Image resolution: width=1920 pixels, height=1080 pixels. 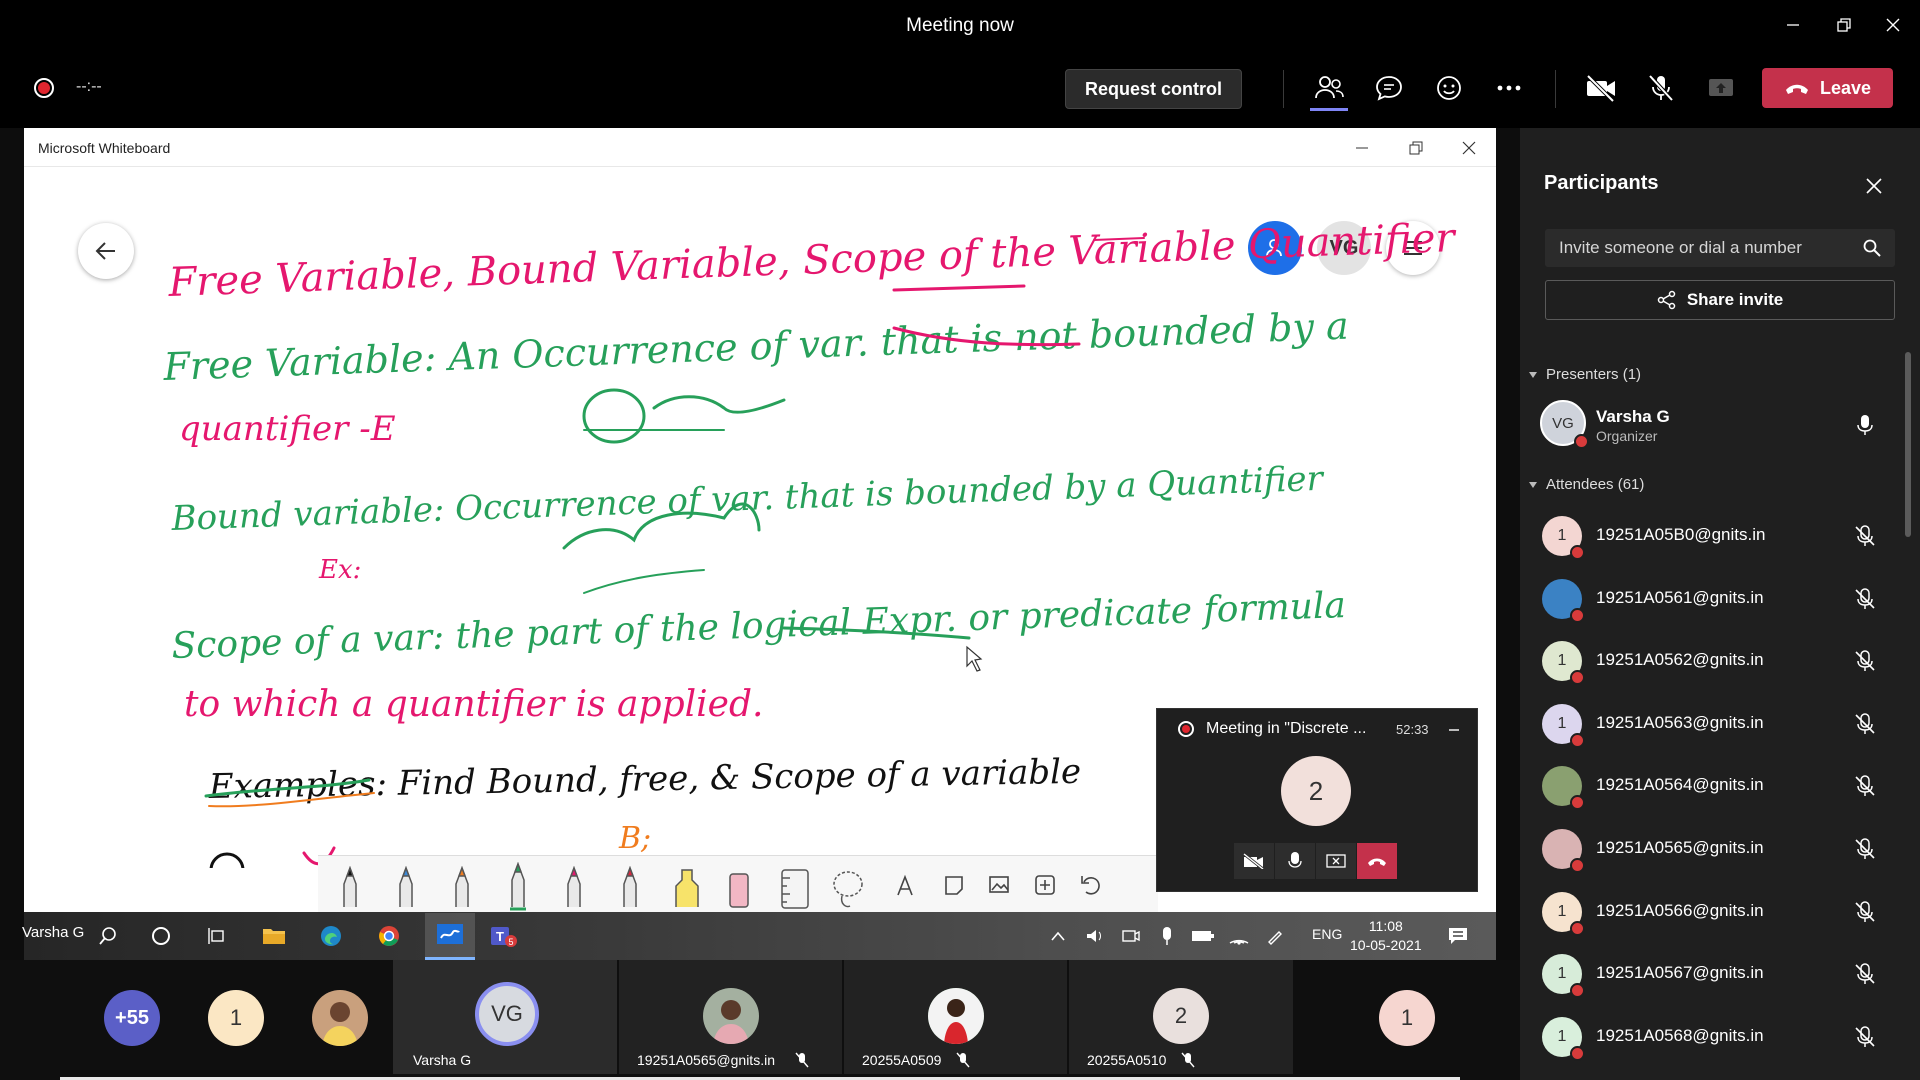 I want to click on minimize-icon, so click(x=1793, y=25).